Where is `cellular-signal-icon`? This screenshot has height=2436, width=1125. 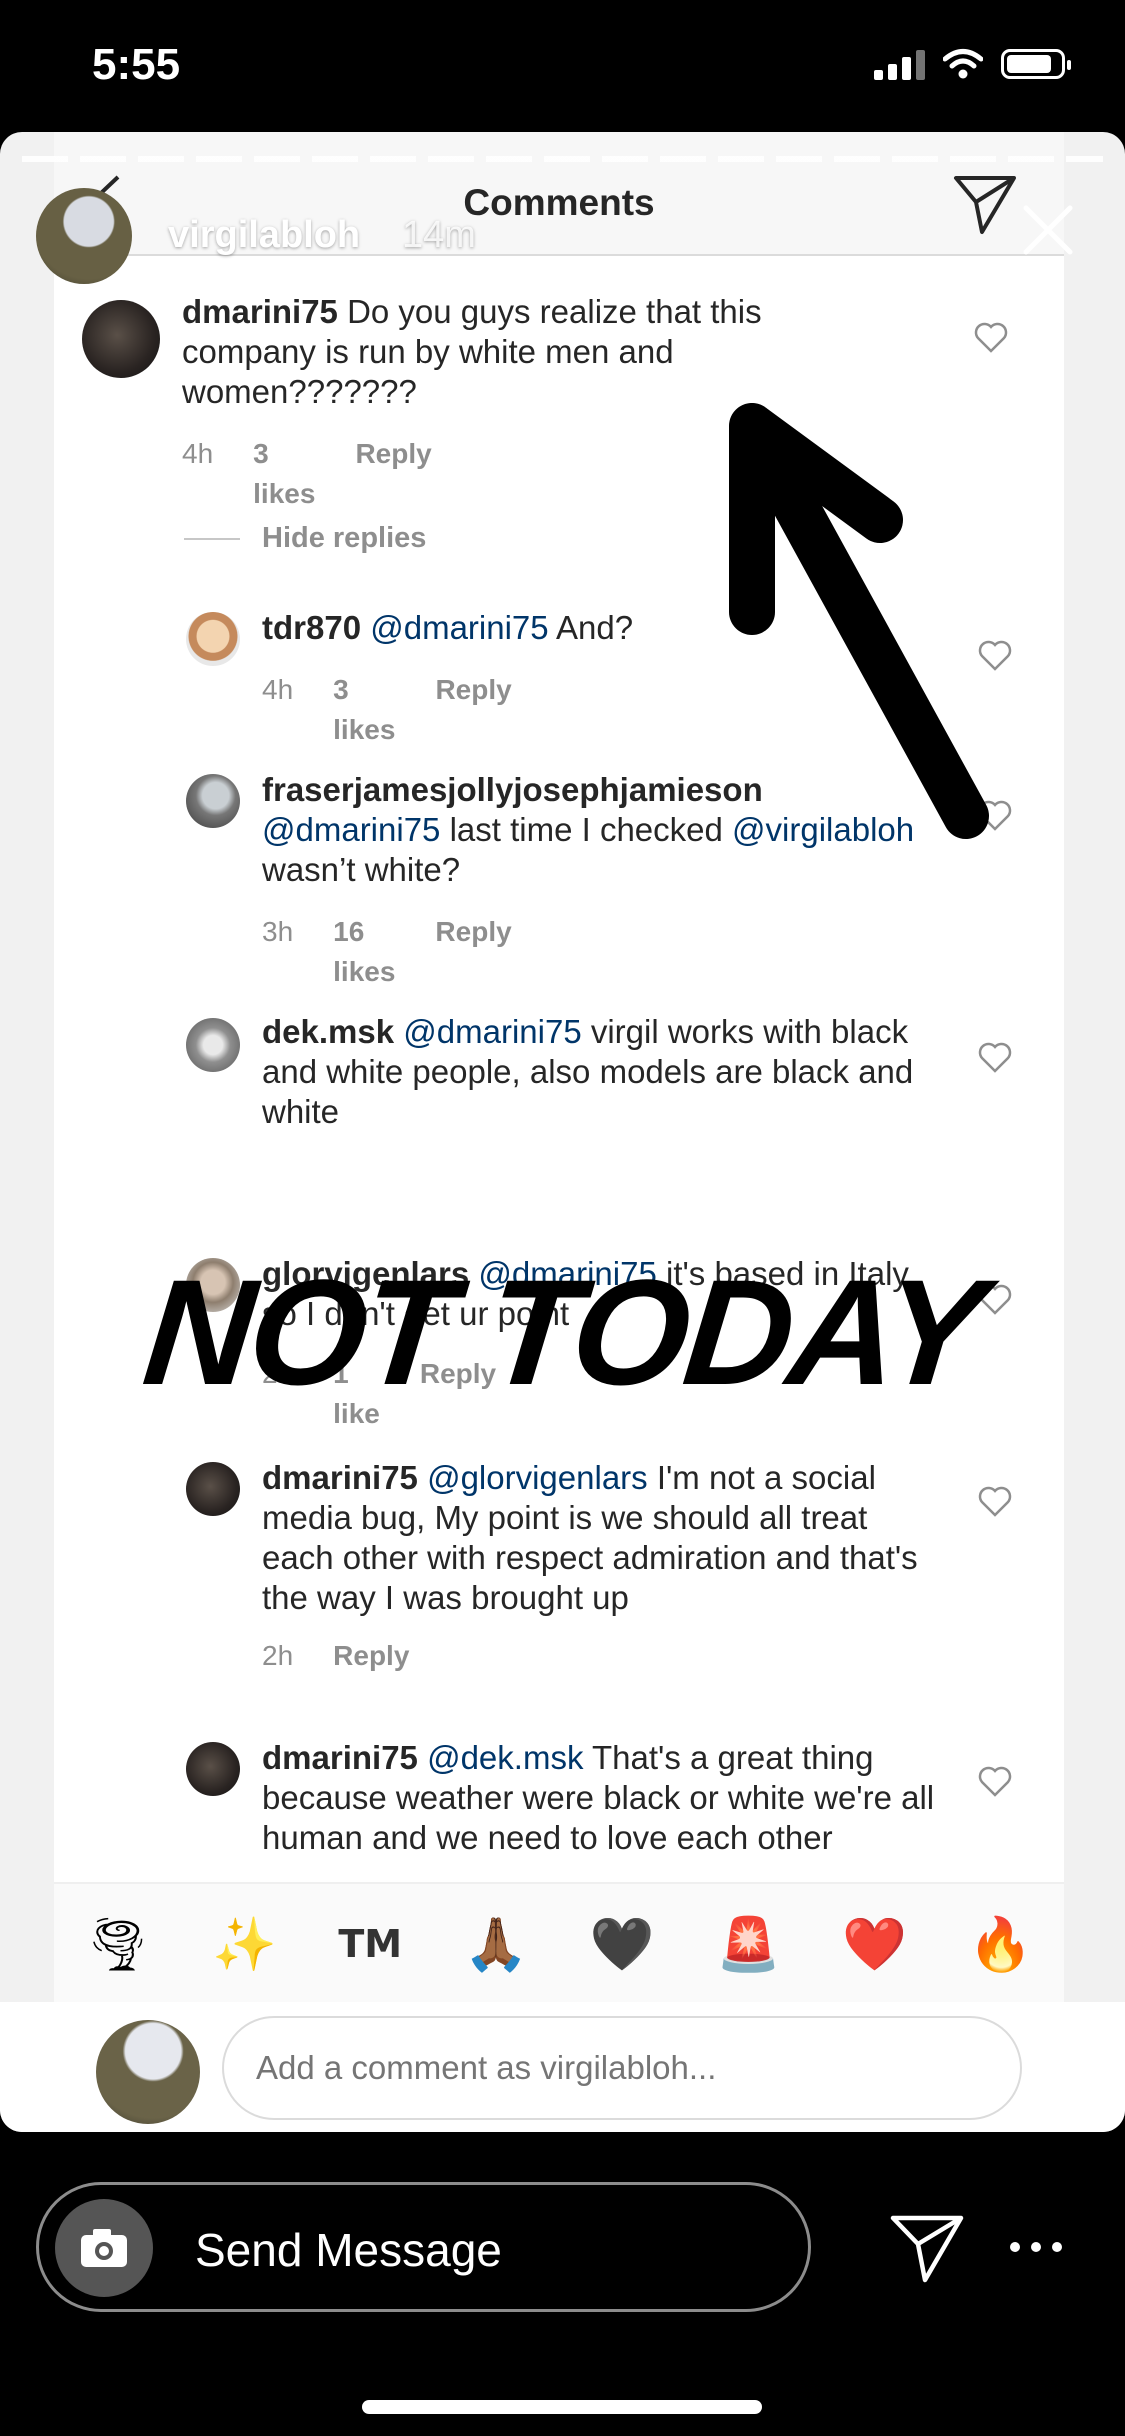 cellular-signal-icon is located at coordinates (899, 64).